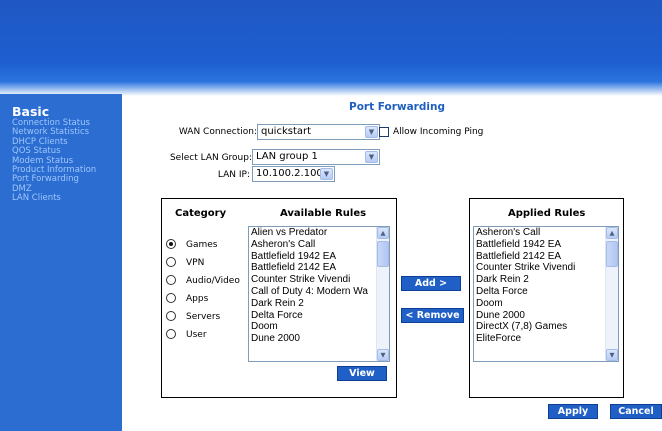  What do you see at coordinates (546, 339) in the screenshot?
I see `list-item: EliteForce` at bounding box center [546, 339].